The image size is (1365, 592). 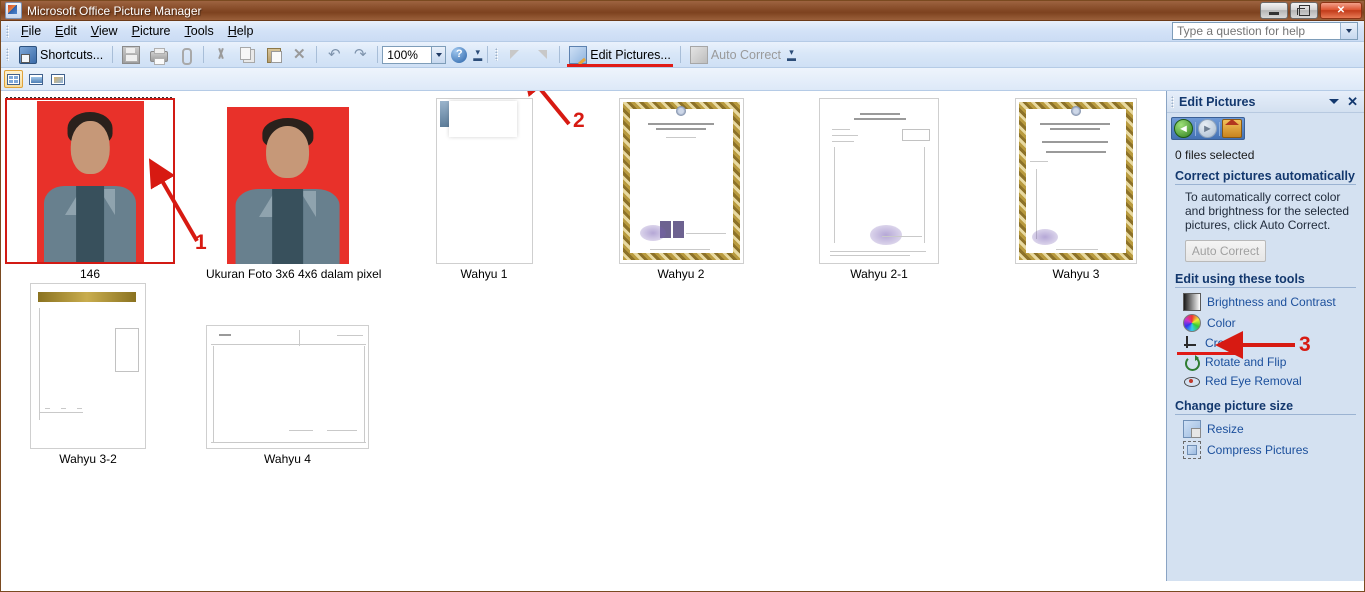 I want to click on copy-button, so click(x=247, y=54).